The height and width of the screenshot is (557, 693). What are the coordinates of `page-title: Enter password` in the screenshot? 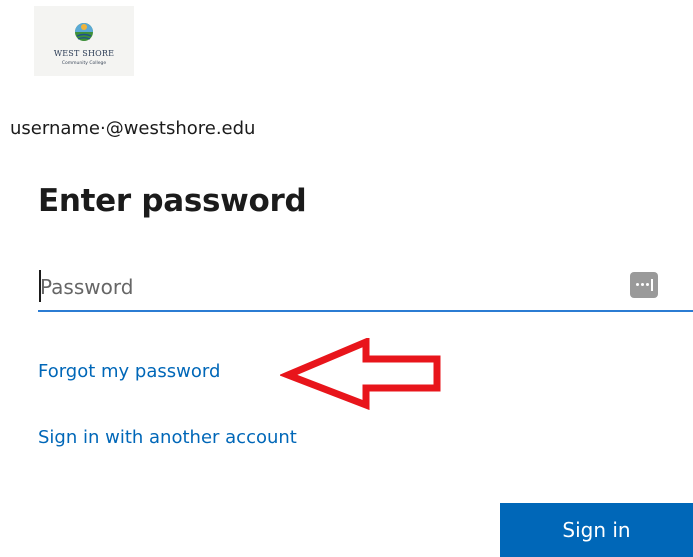 It's located at (172, 201).